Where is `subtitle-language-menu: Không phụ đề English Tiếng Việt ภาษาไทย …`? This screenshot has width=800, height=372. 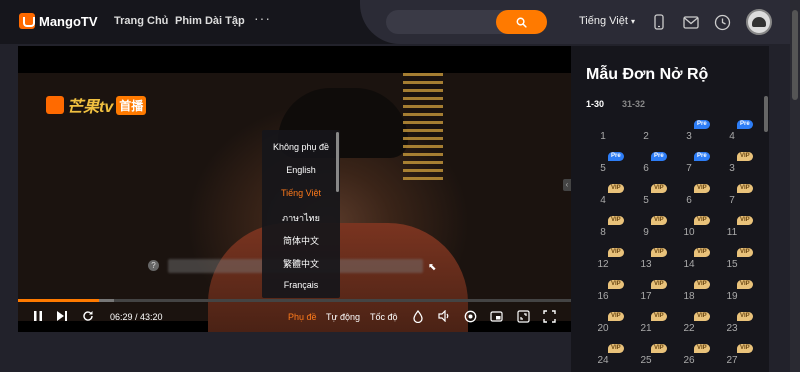
subtitle-language-menu: Không phụ đề English Tiếng Việt ภาษาไทย … is located at coordinates (301, 214).